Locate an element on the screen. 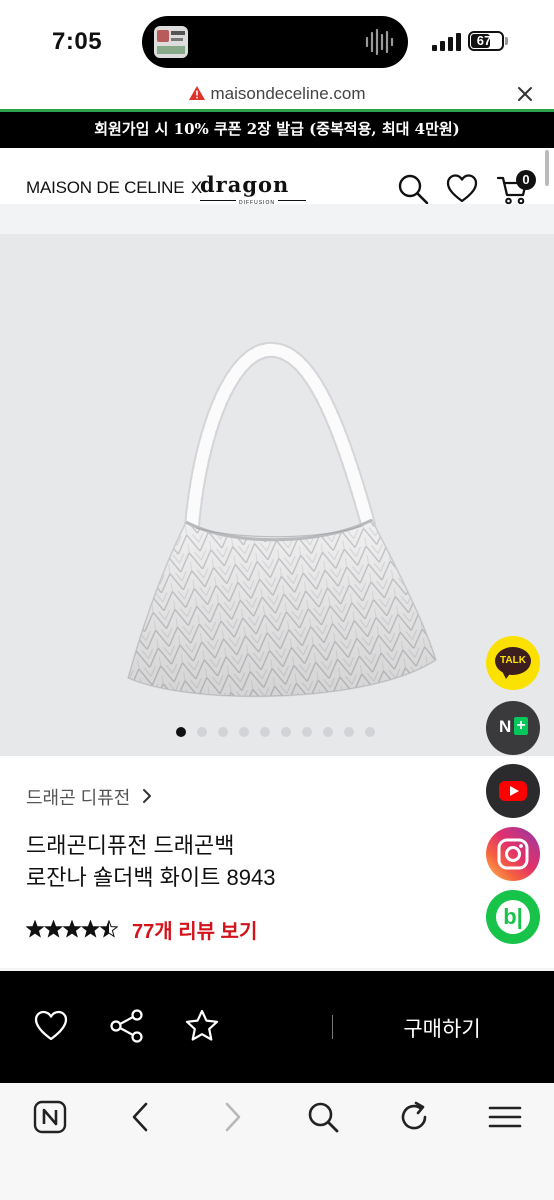 The width and height of the screenshot is (554, 1200). share-icon is located at coordinates (127, 1026).